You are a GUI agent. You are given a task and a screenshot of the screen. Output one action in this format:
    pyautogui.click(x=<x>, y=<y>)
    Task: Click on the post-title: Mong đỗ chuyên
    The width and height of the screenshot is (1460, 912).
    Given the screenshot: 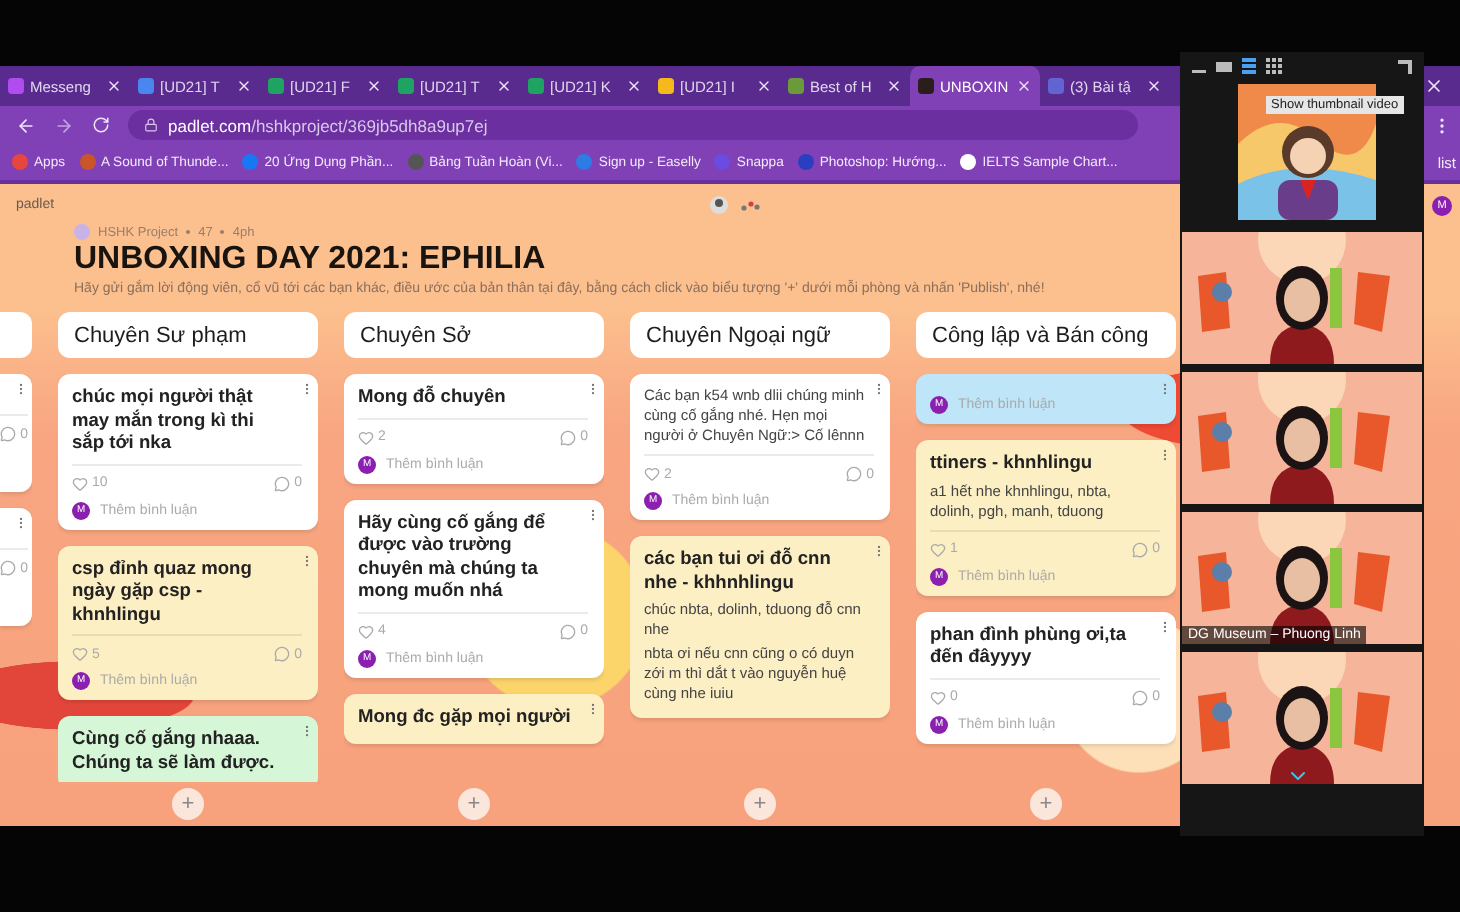 What is the action you would take?
    pyautogui.click(x=433, y=397)
    